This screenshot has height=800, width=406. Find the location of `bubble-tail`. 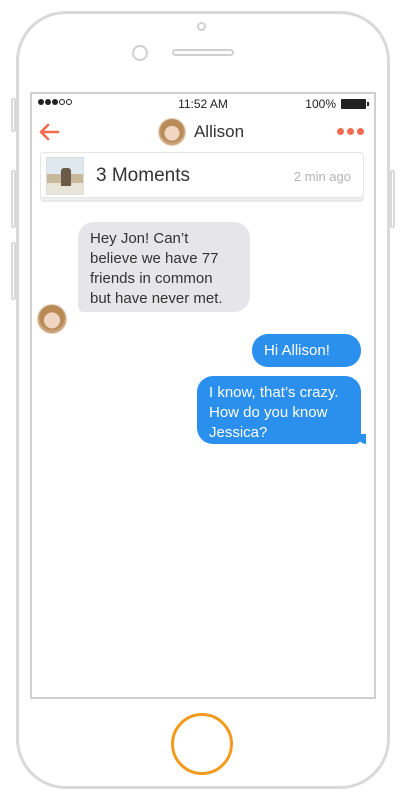

bubble-tail is located at coordinates (362, 439).